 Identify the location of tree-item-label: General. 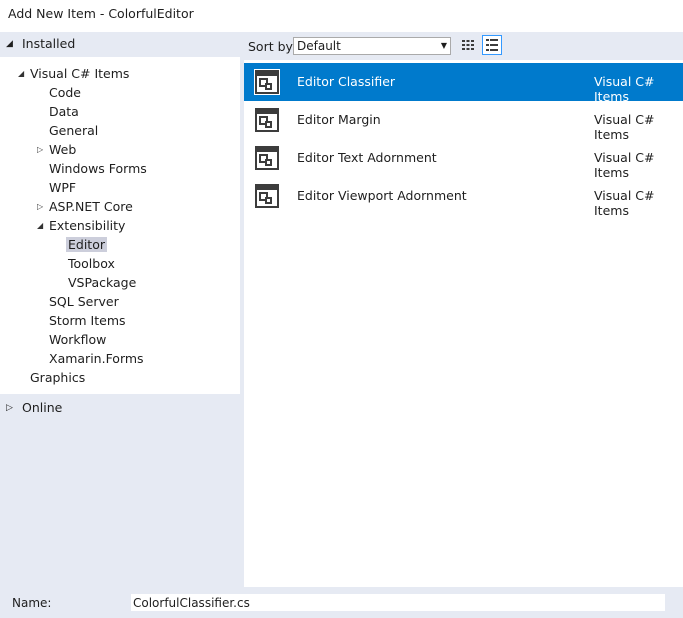
(74, 130).